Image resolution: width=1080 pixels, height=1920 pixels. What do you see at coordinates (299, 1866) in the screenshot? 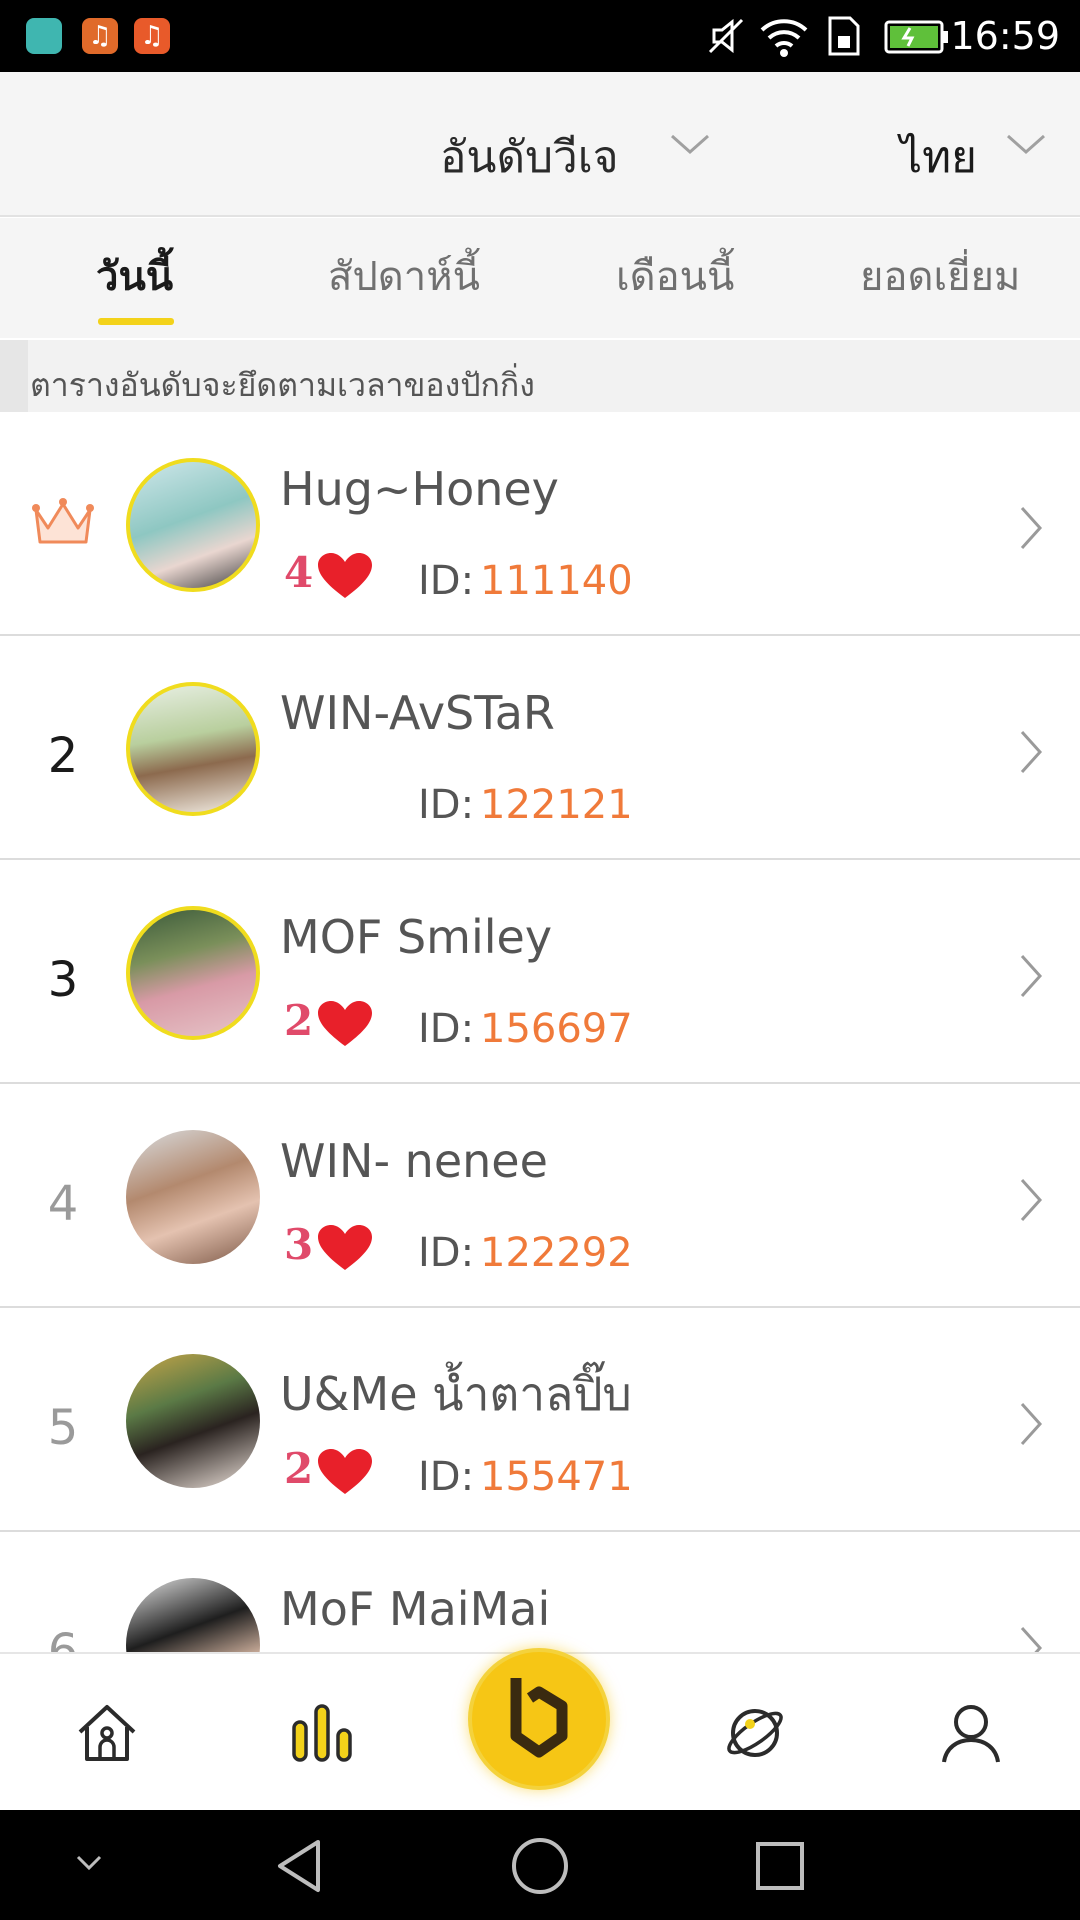
I see `back-icon` at bounding box center [299, 1866].